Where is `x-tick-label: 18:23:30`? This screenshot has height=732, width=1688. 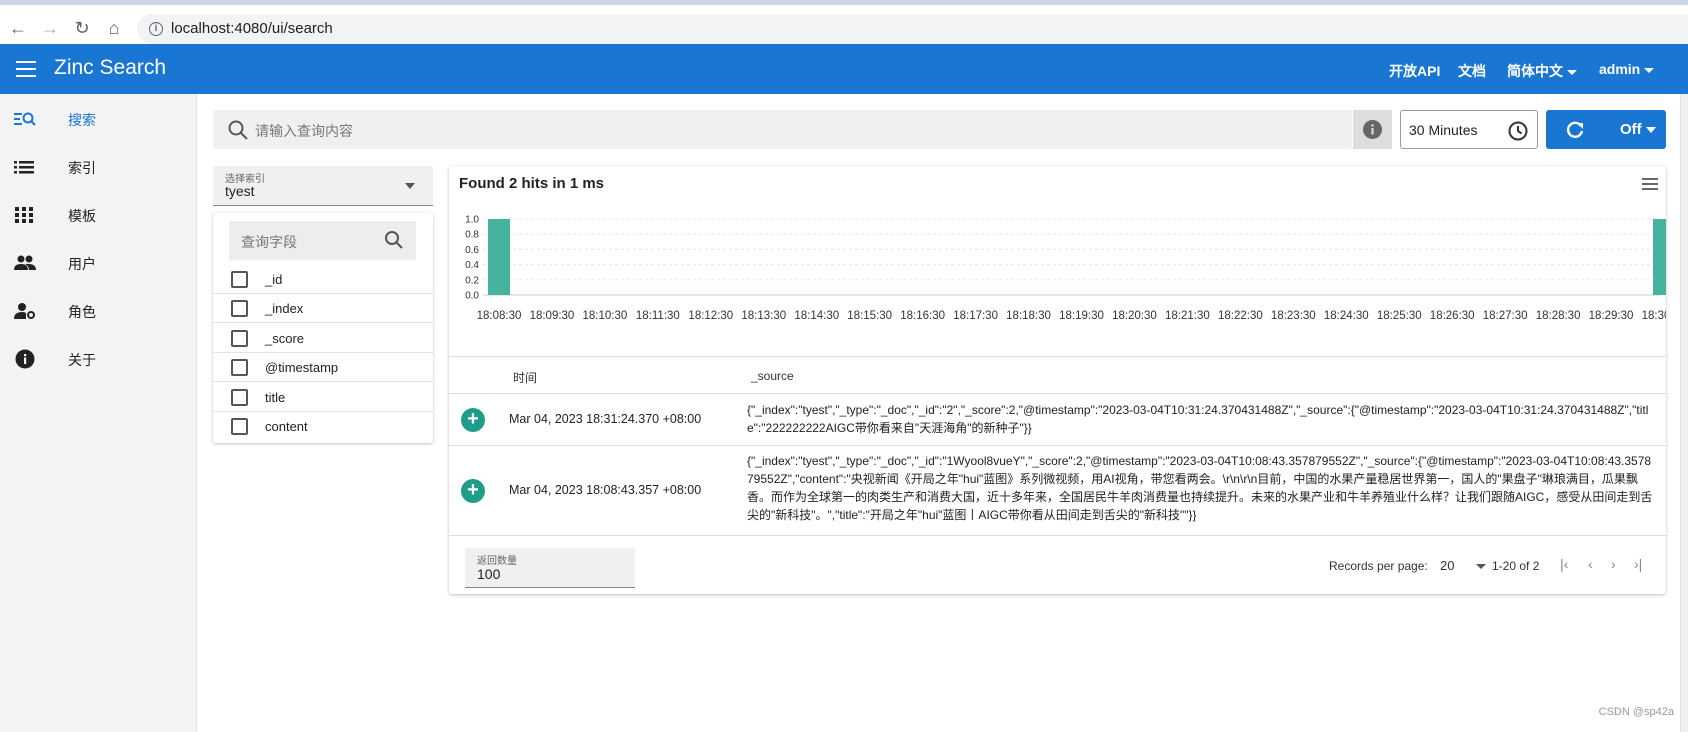
x-tick-label: 18:23:30 is located at coordinates (1293, 316).